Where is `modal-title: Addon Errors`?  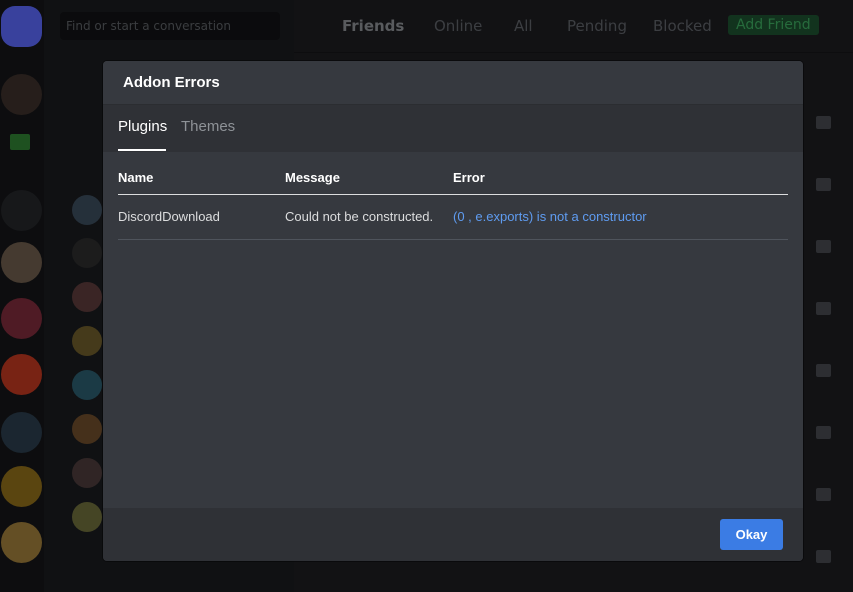 modal-title: Addon Errors is located at coordinates (171, 82).